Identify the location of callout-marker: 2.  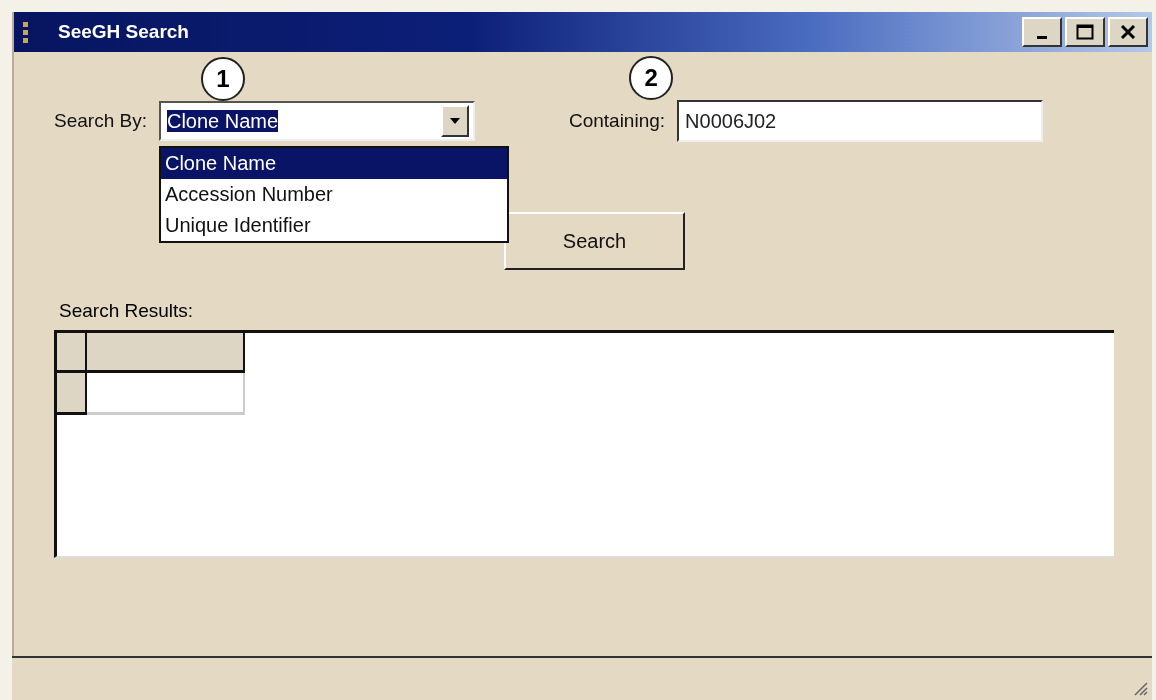
(651, 78).